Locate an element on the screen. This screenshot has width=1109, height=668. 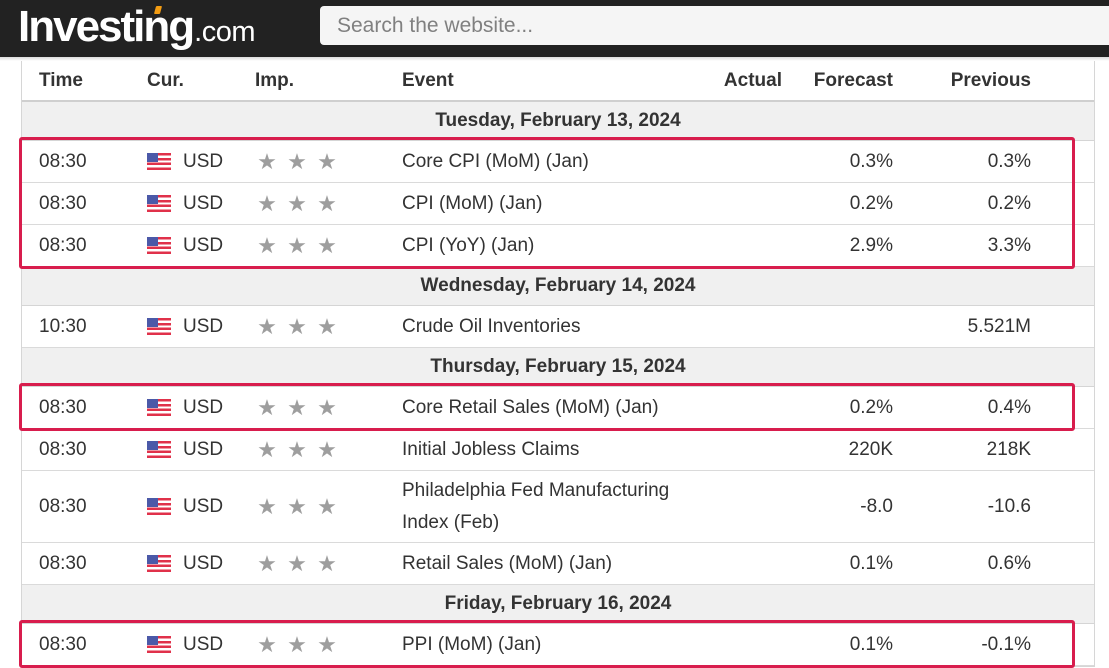
column-header-actual: Actual is located at coordinates (753, 80).